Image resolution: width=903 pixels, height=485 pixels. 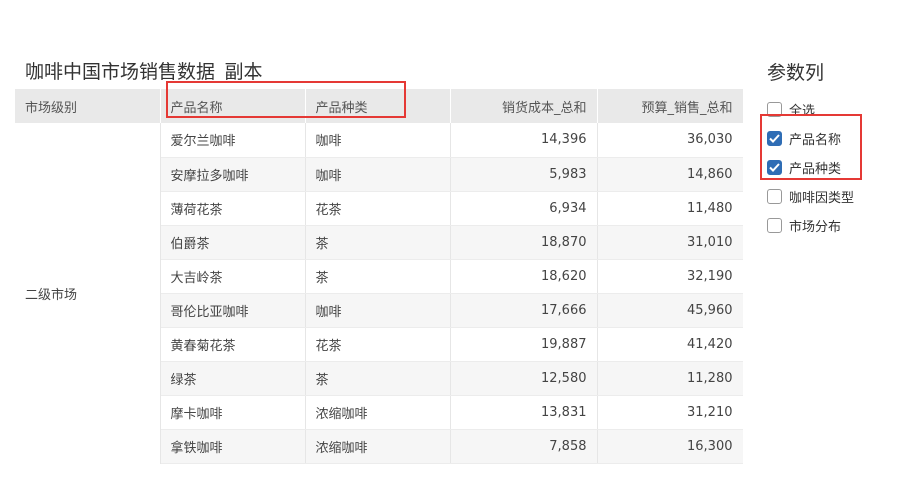 I want to click on parameter-option: 全选, so click(x=832, y=109).